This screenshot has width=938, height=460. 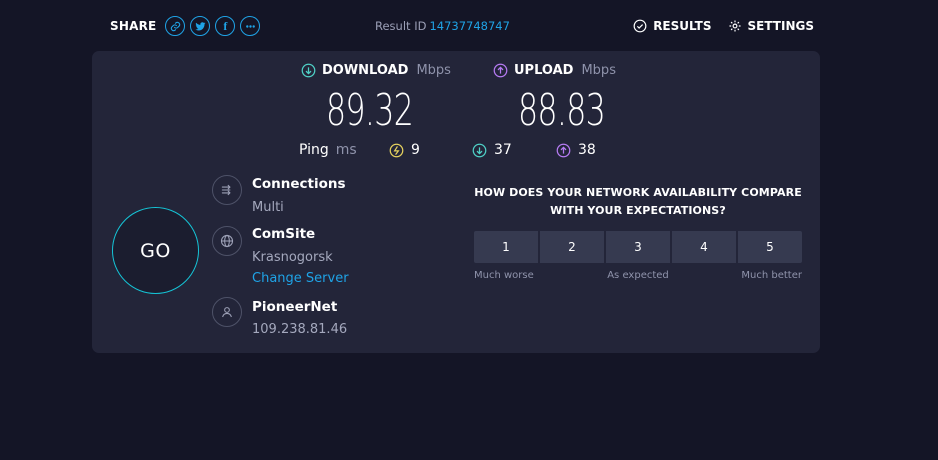 What do you see at coordinates (300, 278) in the screenshot?
I see `change-server-link: Change Server` at bounding box center [300, 278].